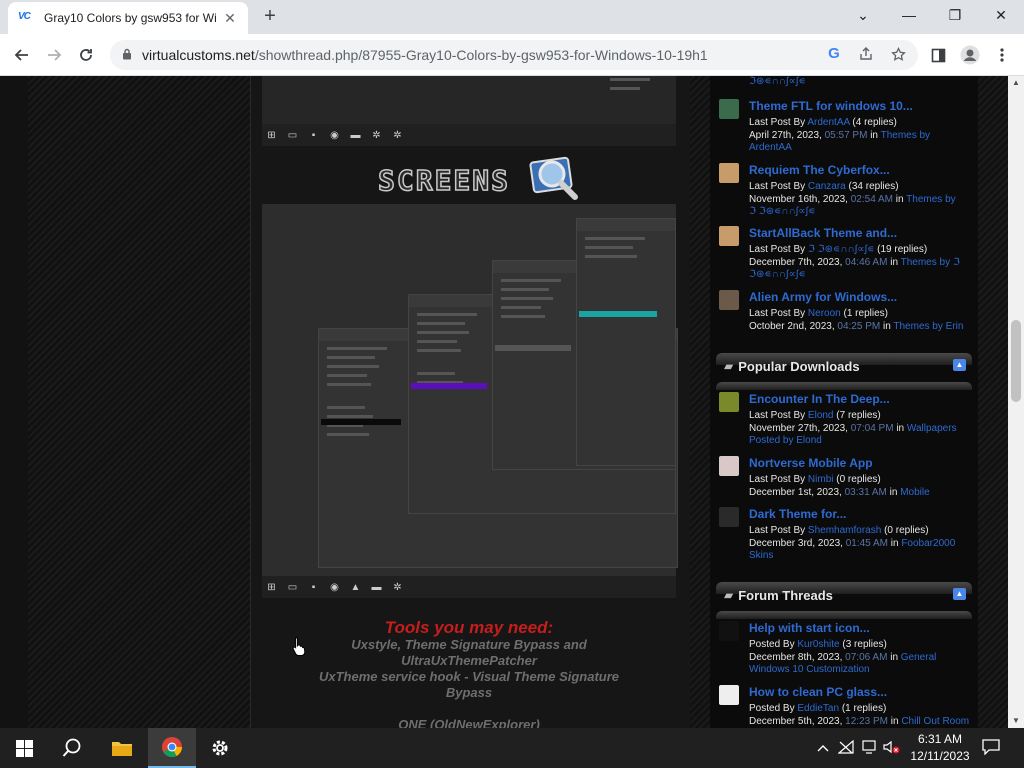 This screenshot has height=768, width=1024. What do you see at coordinates (959, 365) in the screenshot?
I see `collapse-popular-button: ▲` at bounding box center [959, 365].